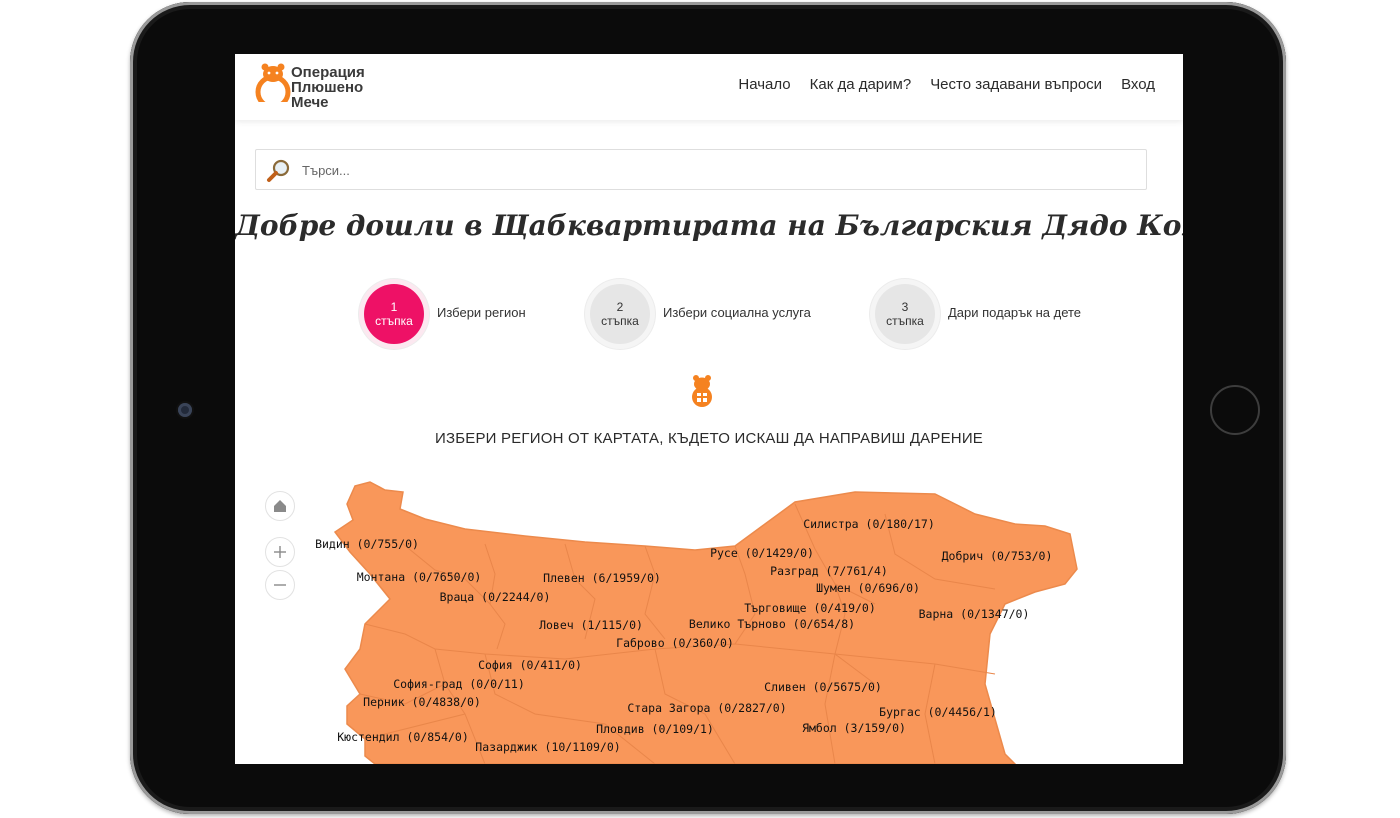 The width and height of the screenshot is (1400, 818). What do you see at coordinates (861, 84) in the screenshot?
I see `nav-link-how-to-donate: Как да дарим?` at bounding box center [861, 84].